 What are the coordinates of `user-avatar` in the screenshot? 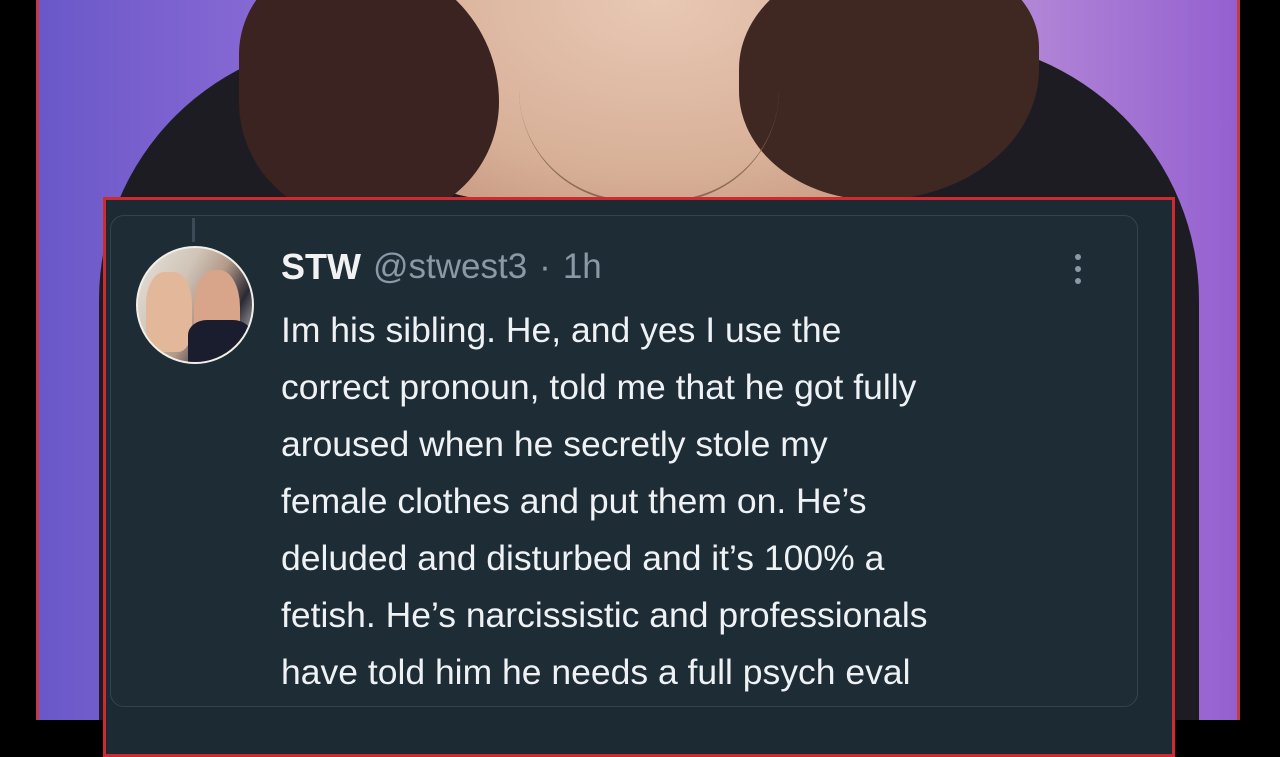 It's located at (195, 305).